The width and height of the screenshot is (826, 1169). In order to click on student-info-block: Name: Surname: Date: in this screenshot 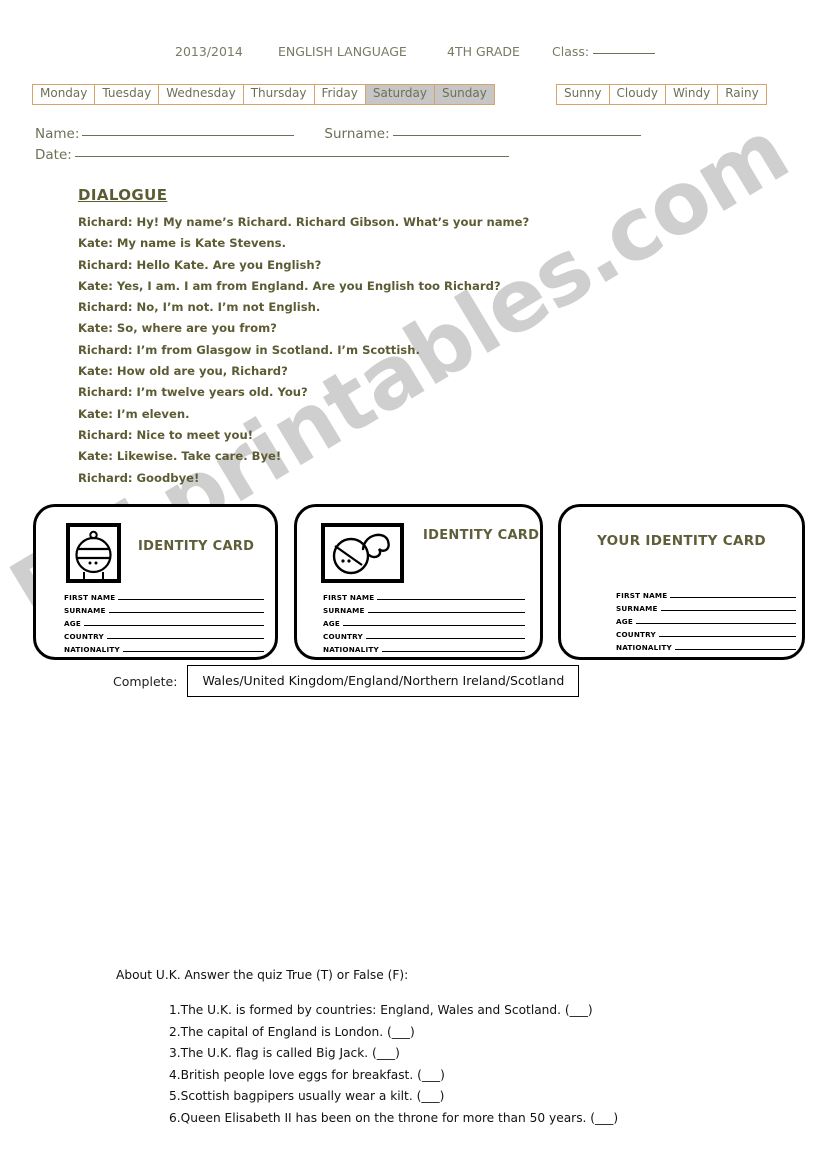, I will do `click(338, 147)`.